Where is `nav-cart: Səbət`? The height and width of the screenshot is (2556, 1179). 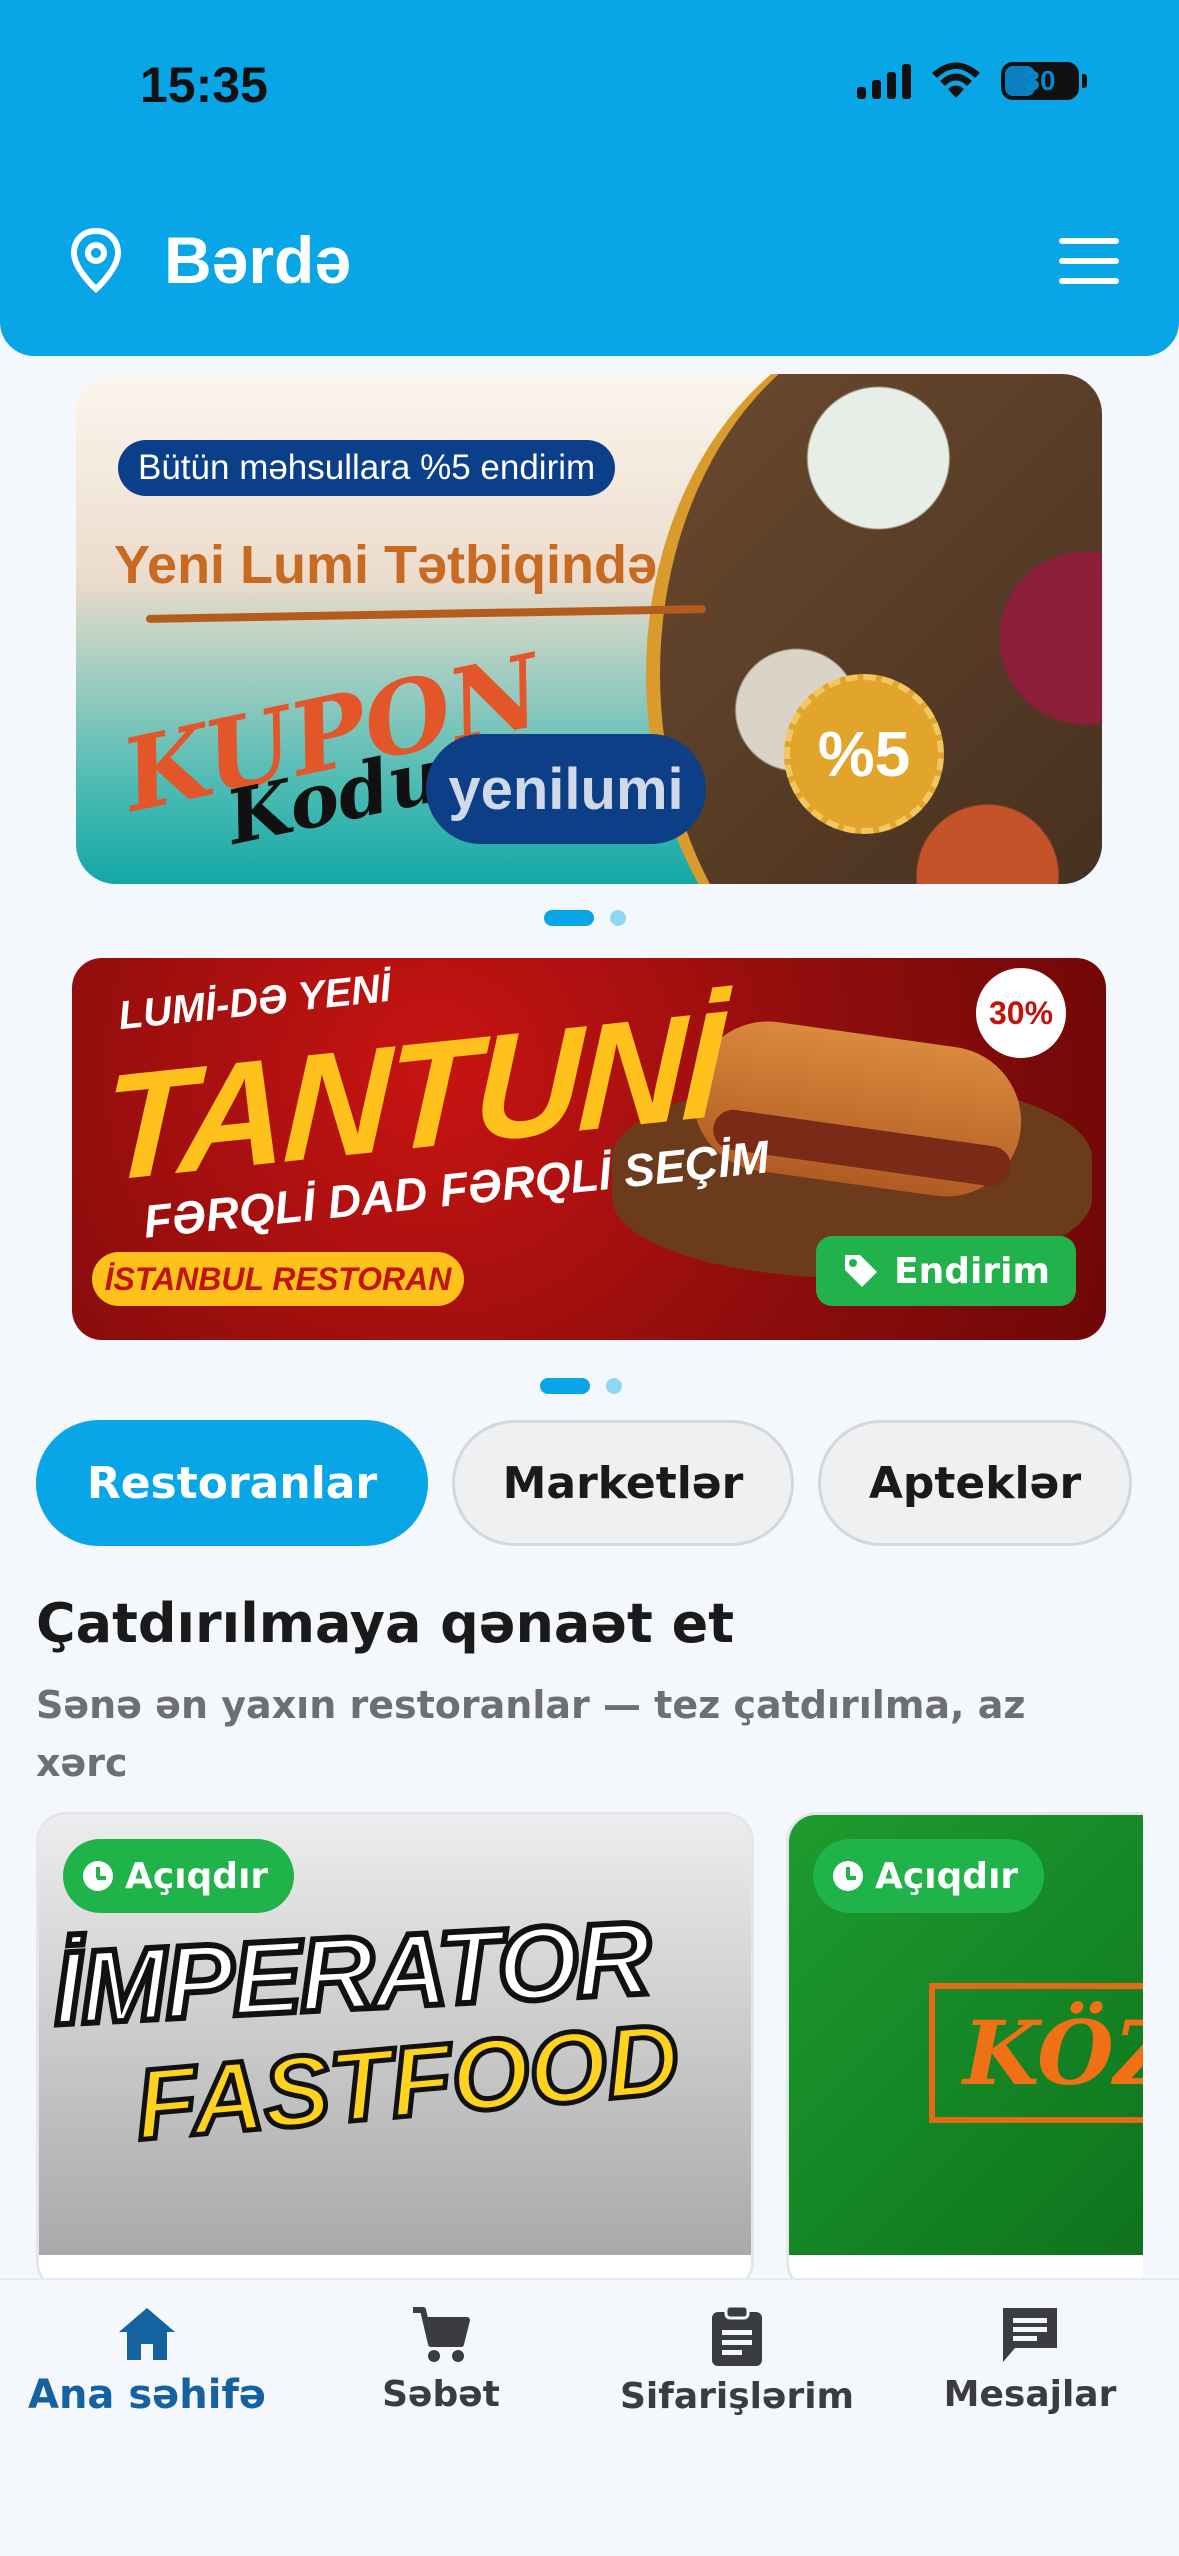 nav-cart: Səbət is located at coordinates (441, 2359).